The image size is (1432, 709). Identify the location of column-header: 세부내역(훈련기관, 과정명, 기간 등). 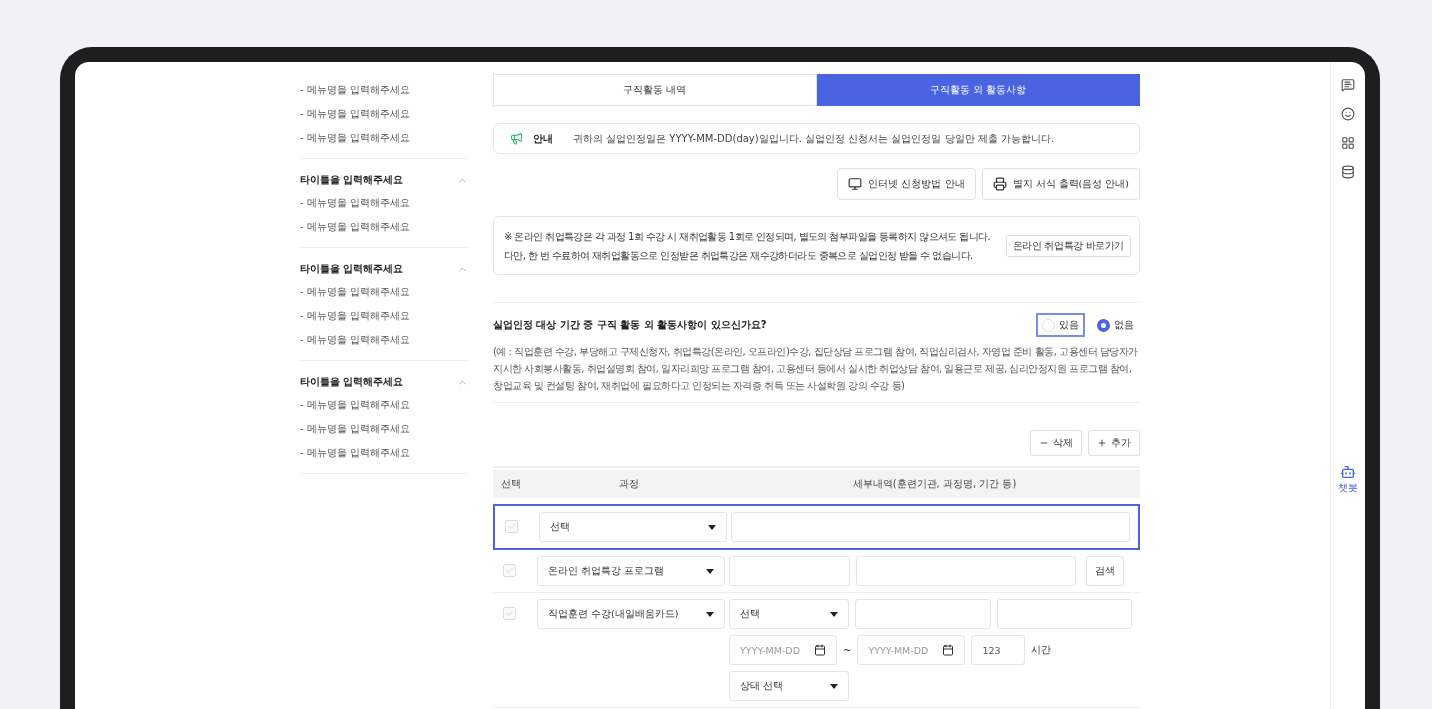
(934, 484).